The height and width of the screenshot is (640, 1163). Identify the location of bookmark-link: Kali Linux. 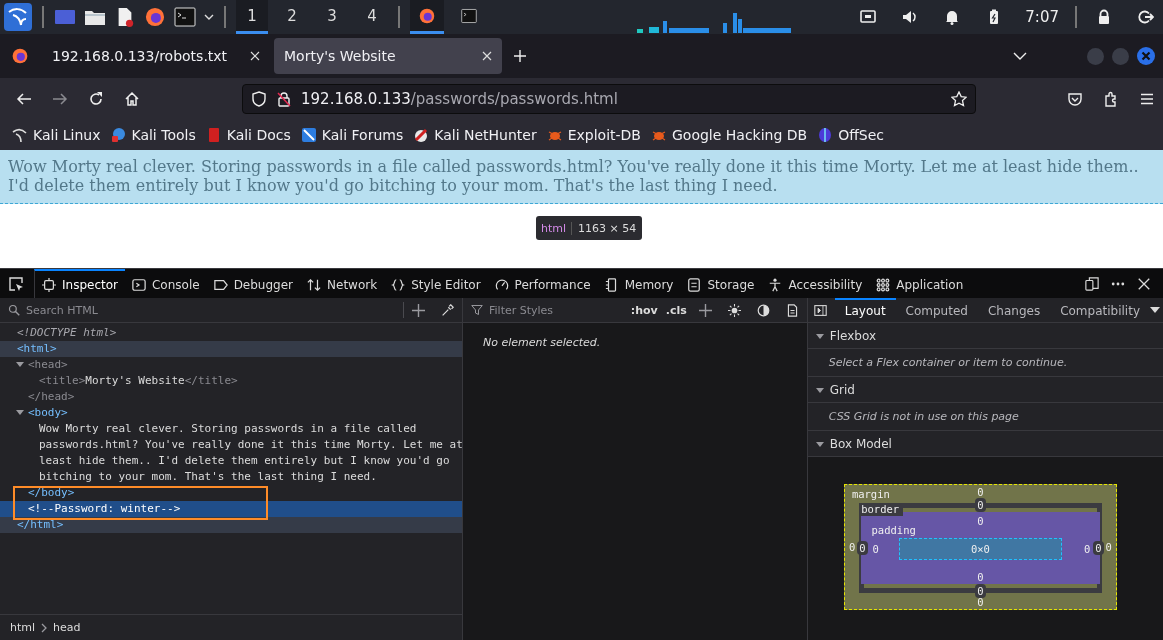
(56, 135).